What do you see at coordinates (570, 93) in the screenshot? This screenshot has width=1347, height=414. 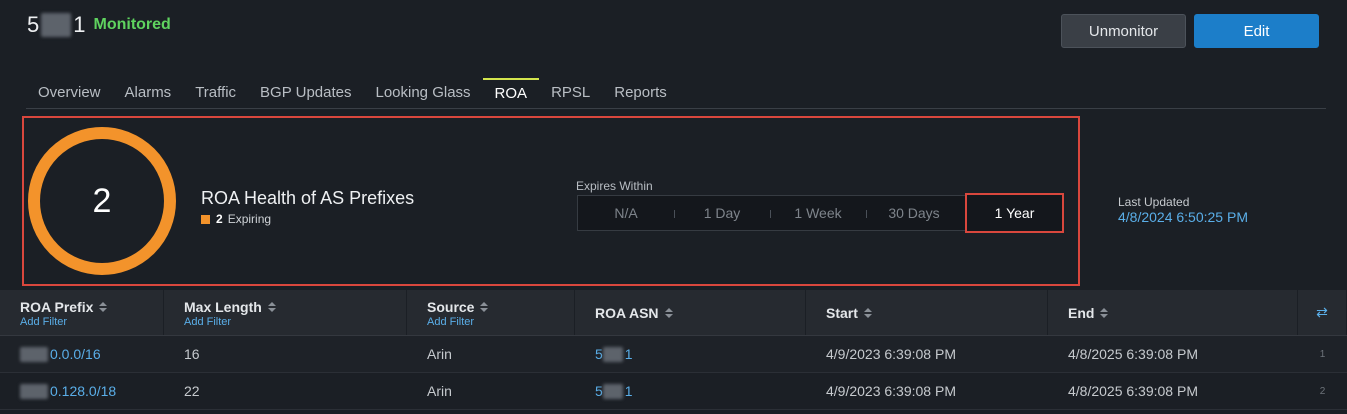 I see `tab-rpsl: RPSL` at bounding box center [570, 93].